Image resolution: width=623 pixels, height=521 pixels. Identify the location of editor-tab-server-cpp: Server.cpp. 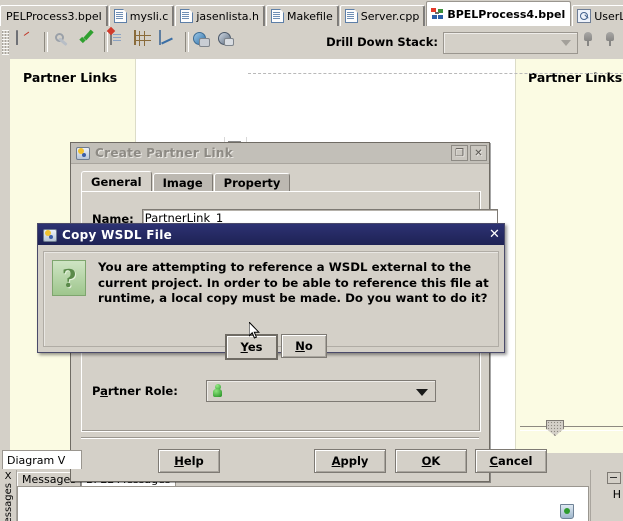
(382, 15).